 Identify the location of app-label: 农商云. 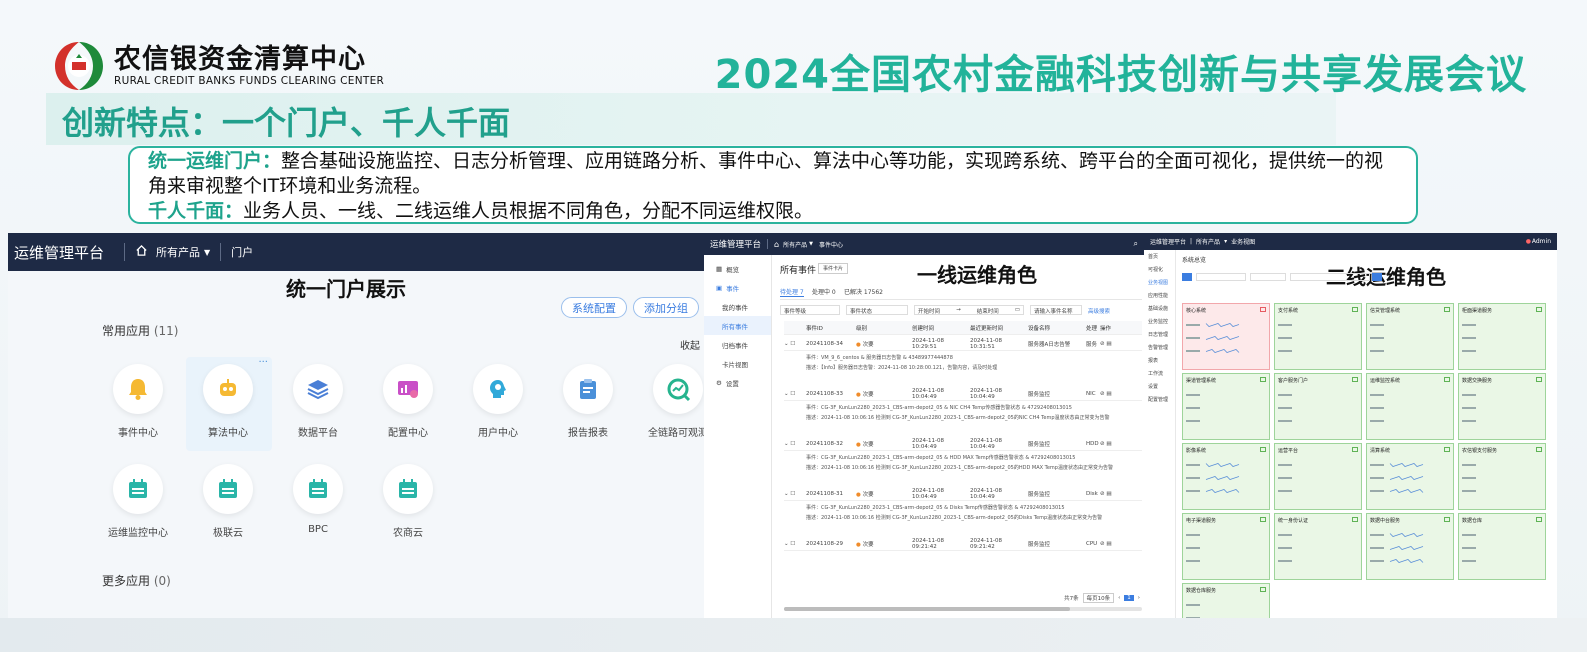
(408, 533).